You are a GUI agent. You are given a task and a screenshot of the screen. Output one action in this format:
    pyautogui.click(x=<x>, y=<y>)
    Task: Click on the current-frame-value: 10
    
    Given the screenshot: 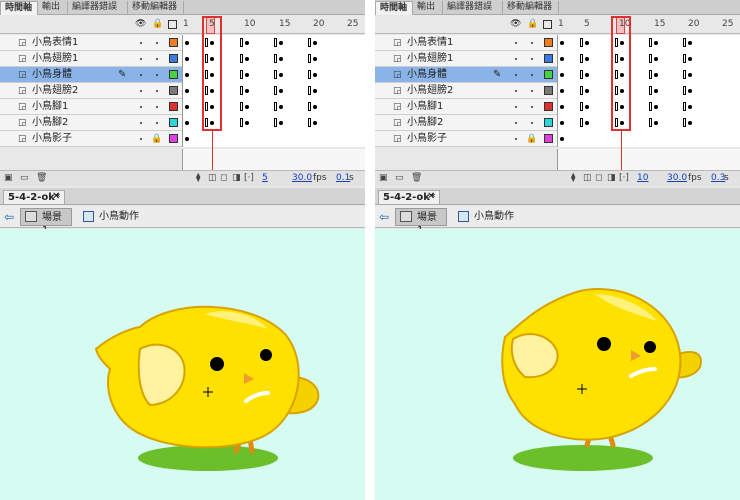 What is the action you would take?
    pyautogui.click(x=642, y=178)
    